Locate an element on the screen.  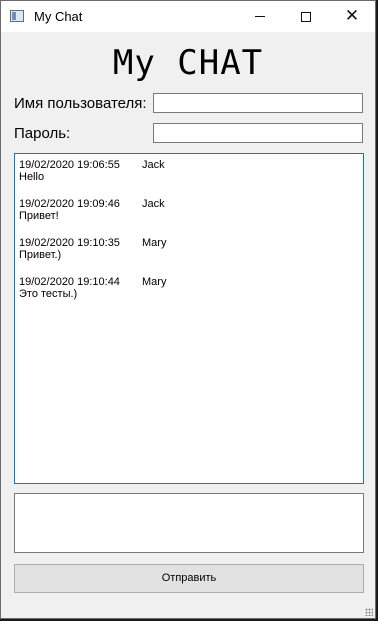
window-title: My Chat is located at coordinates (58, 16).